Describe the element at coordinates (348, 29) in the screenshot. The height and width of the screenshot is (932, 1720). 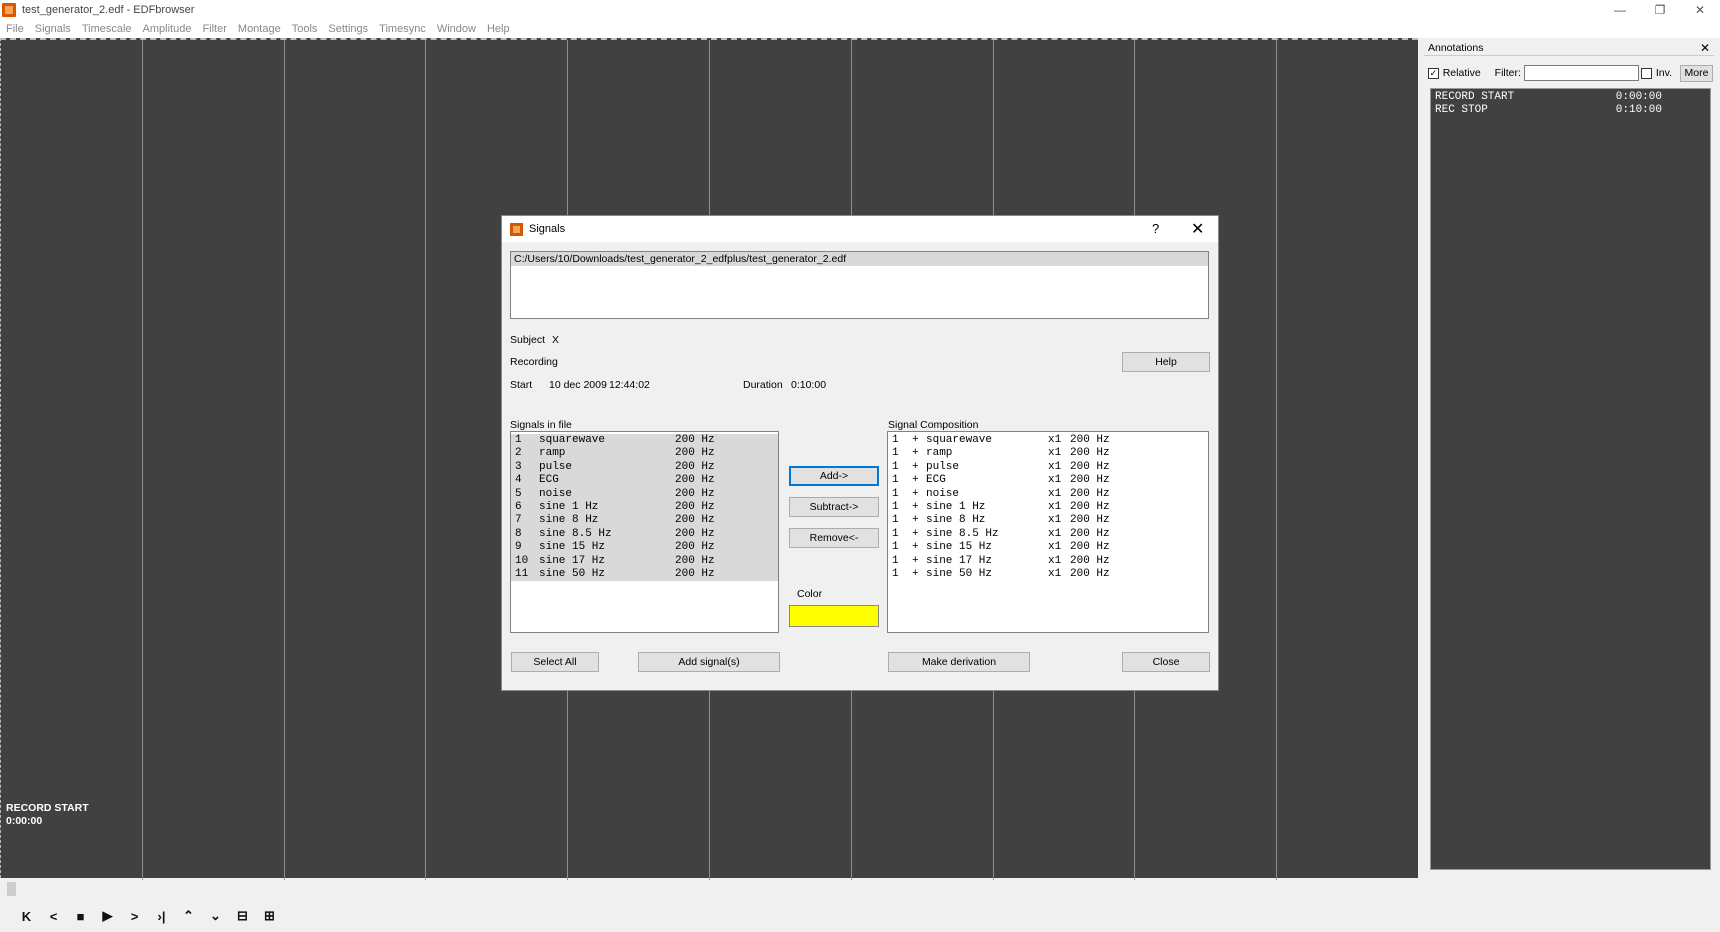
I see `menu-settings: Settings` at that location.